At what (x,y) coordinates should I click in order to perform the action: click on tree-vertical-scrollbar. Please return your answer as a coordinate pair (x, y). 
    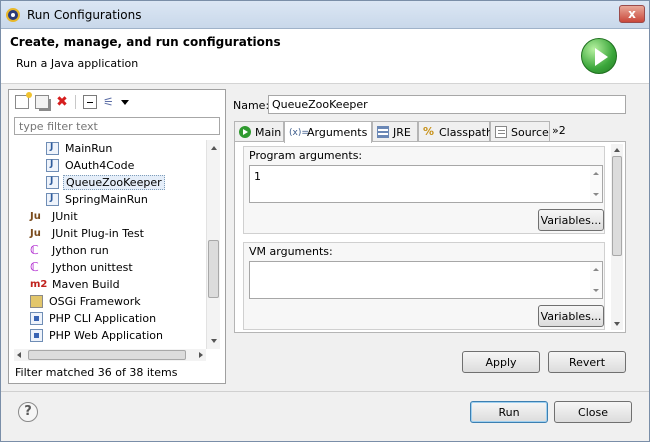
    Looking at the image, I should click on (213, 244).